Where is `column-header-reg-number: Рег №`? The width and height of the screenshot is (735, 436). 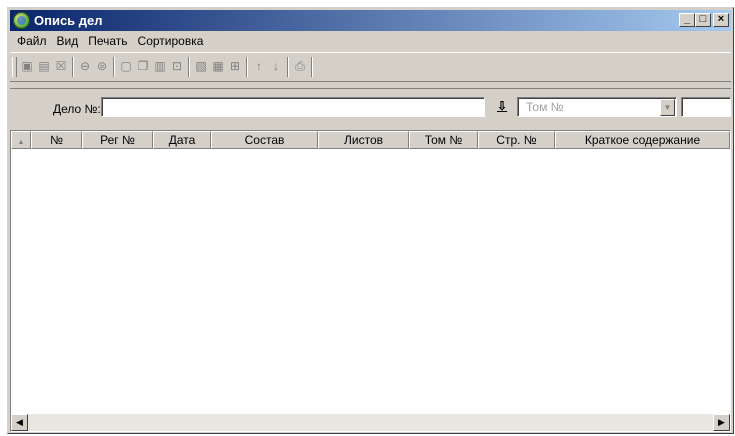
column-header-reg-number: Рег № is located at coordinates (117, 140).